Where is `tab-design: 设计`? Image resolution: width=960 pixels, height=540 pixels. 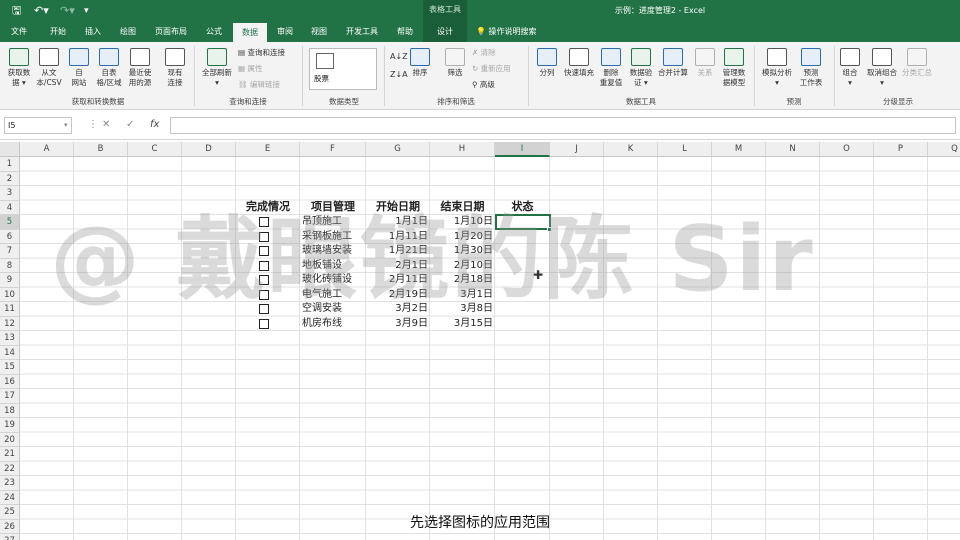 tab-design: 设计 is located at coordinates (445, 32).